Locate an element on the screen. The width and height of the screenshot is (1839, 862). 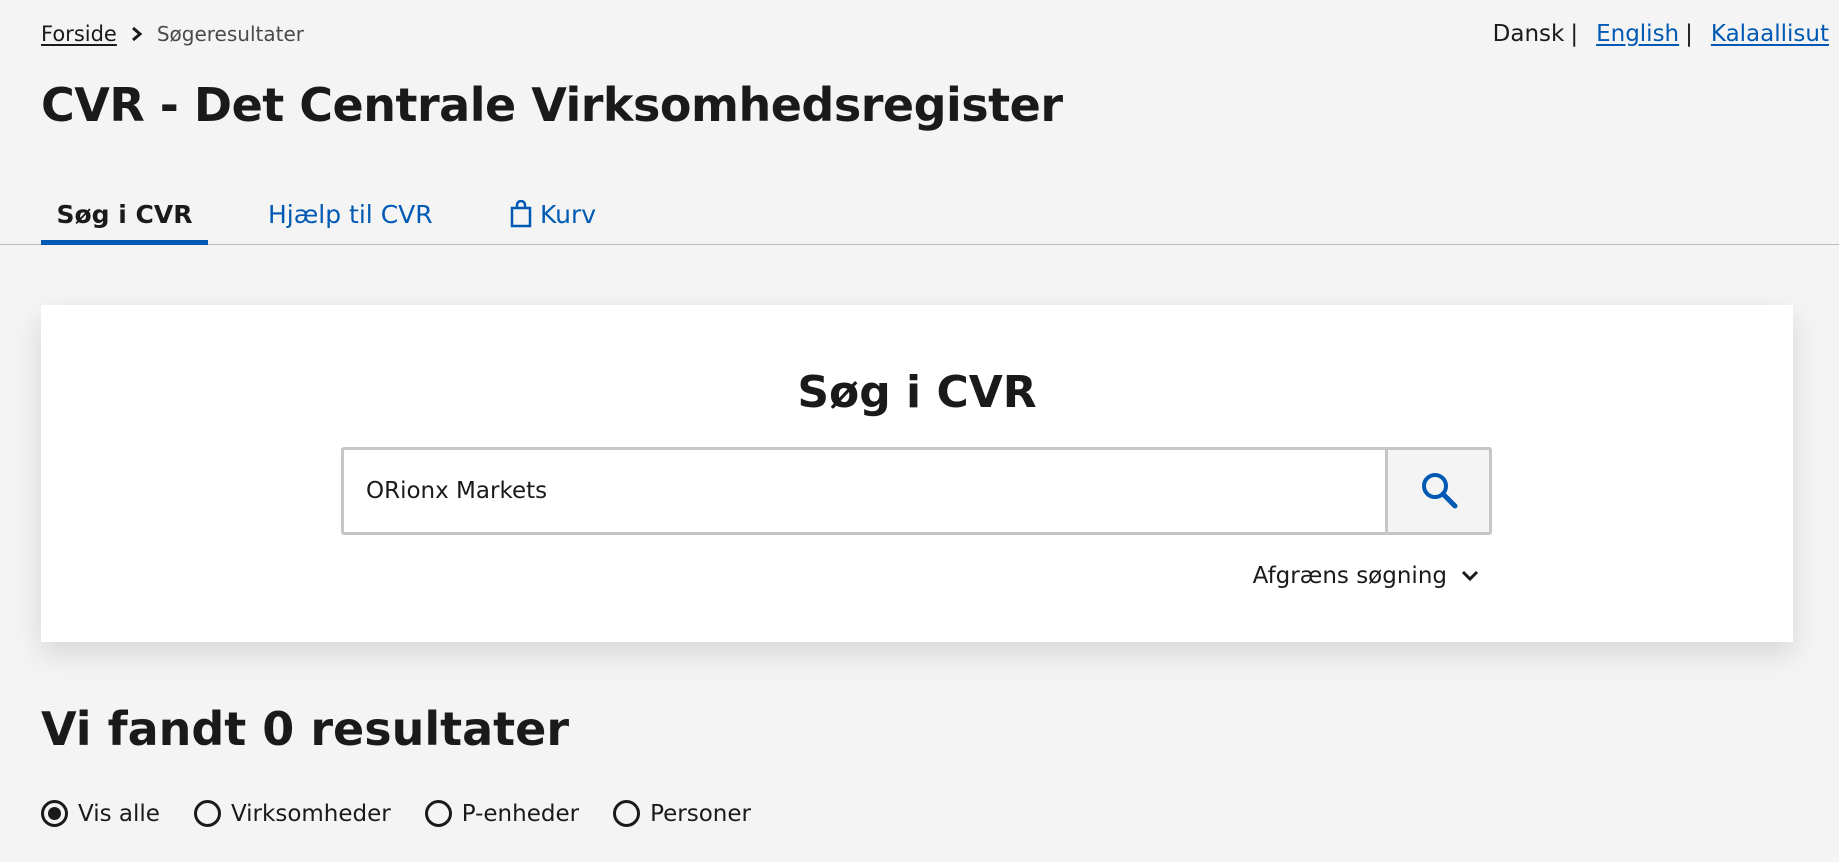
breadcrumb-current: Søgeresultater is located at coordinates (230, 34).